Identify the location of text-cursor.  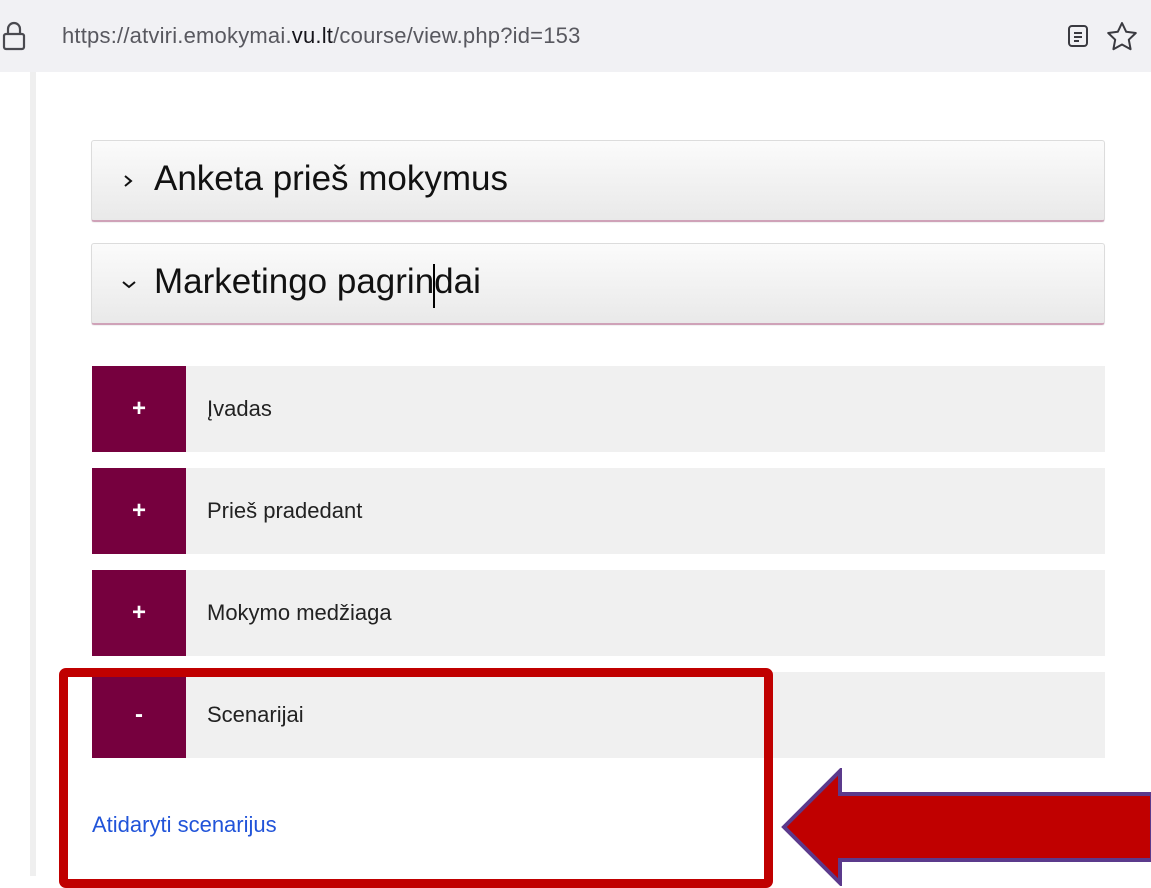
(434, 286).